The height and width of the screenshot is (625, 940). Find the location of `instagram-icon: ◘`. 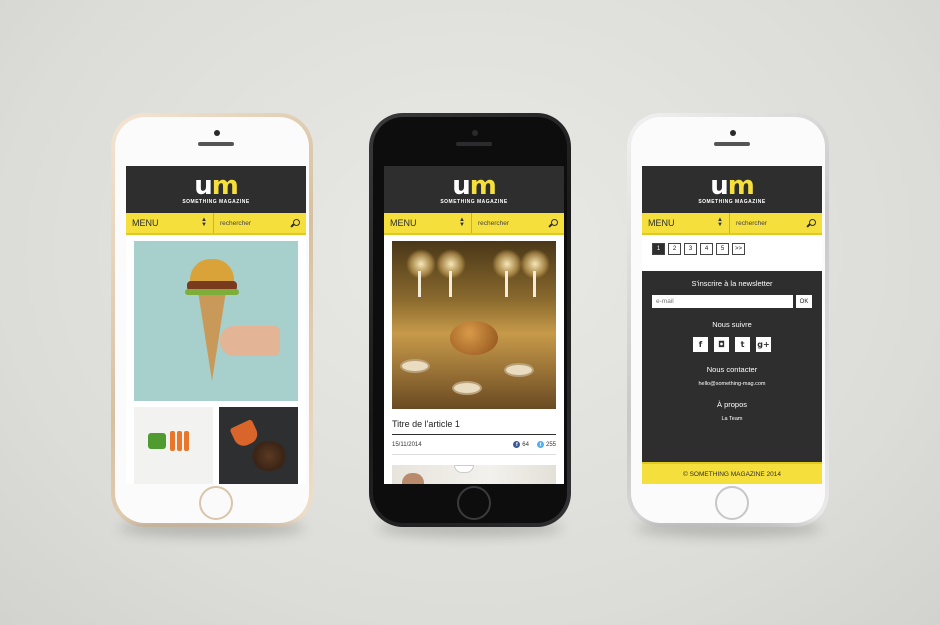

instagram-icon: ◘ is located at coordinates (721, 344).